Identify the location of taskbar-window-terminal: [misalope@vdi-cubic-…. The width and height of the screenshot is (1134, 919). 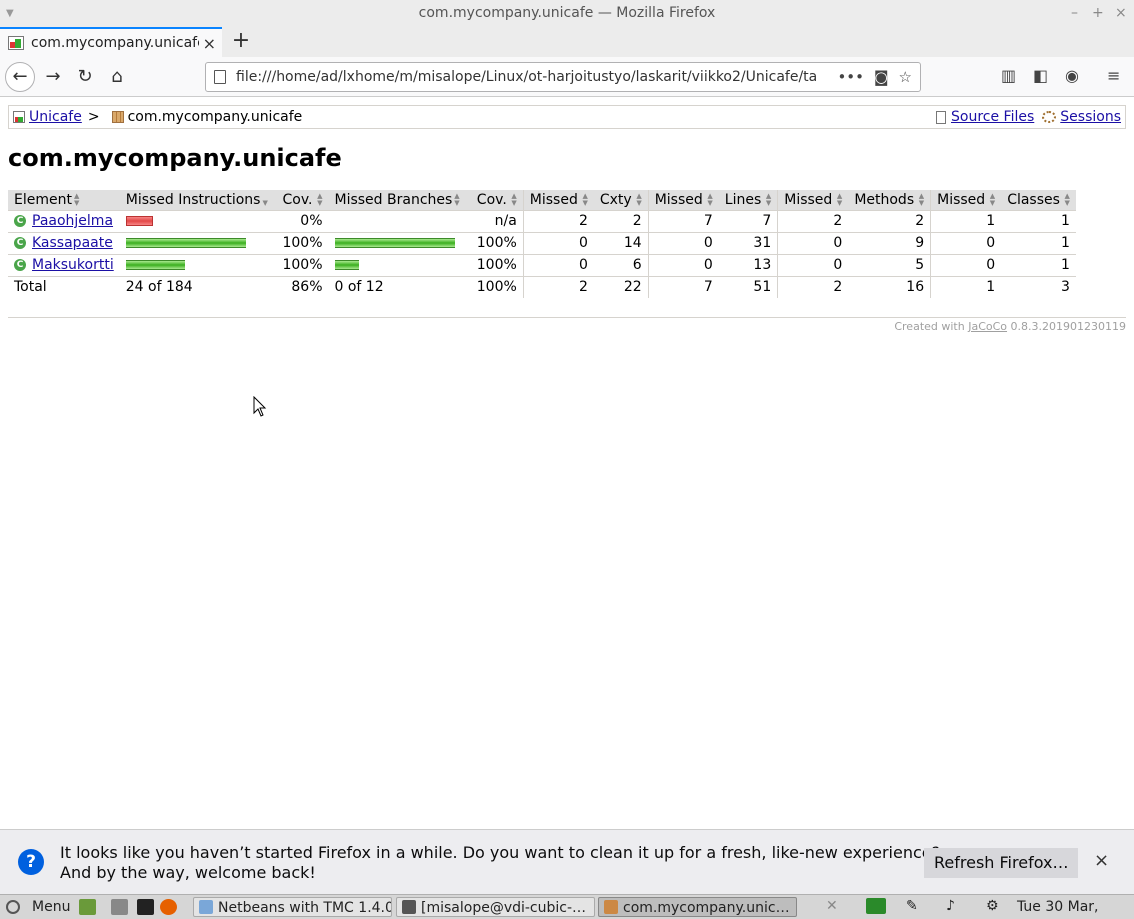
(495, 907).